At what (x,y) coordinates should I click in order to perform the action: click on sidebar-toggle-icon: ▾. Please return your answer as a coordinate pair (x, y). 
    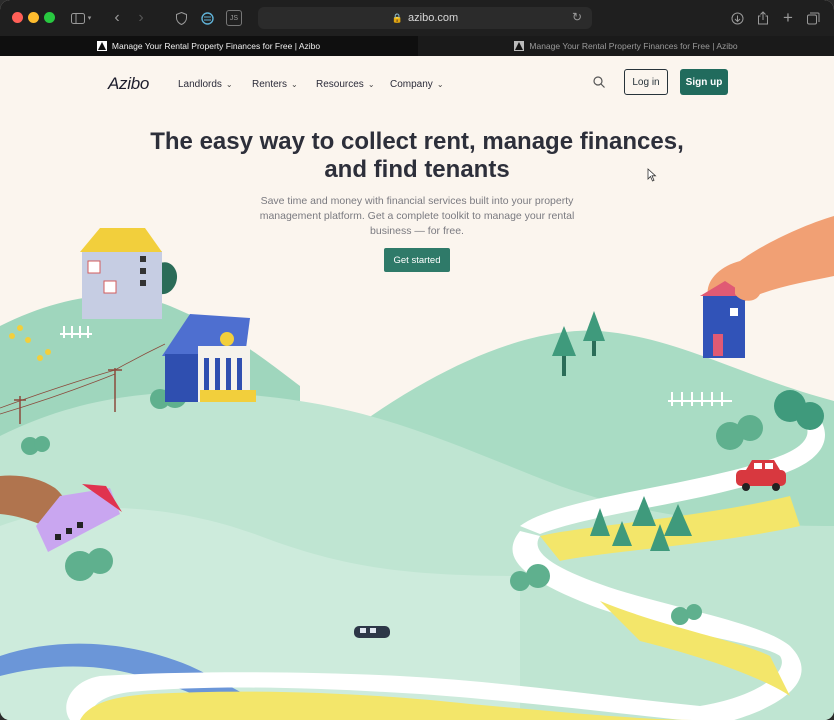
    Looking at the image, I should click on (81, 18).